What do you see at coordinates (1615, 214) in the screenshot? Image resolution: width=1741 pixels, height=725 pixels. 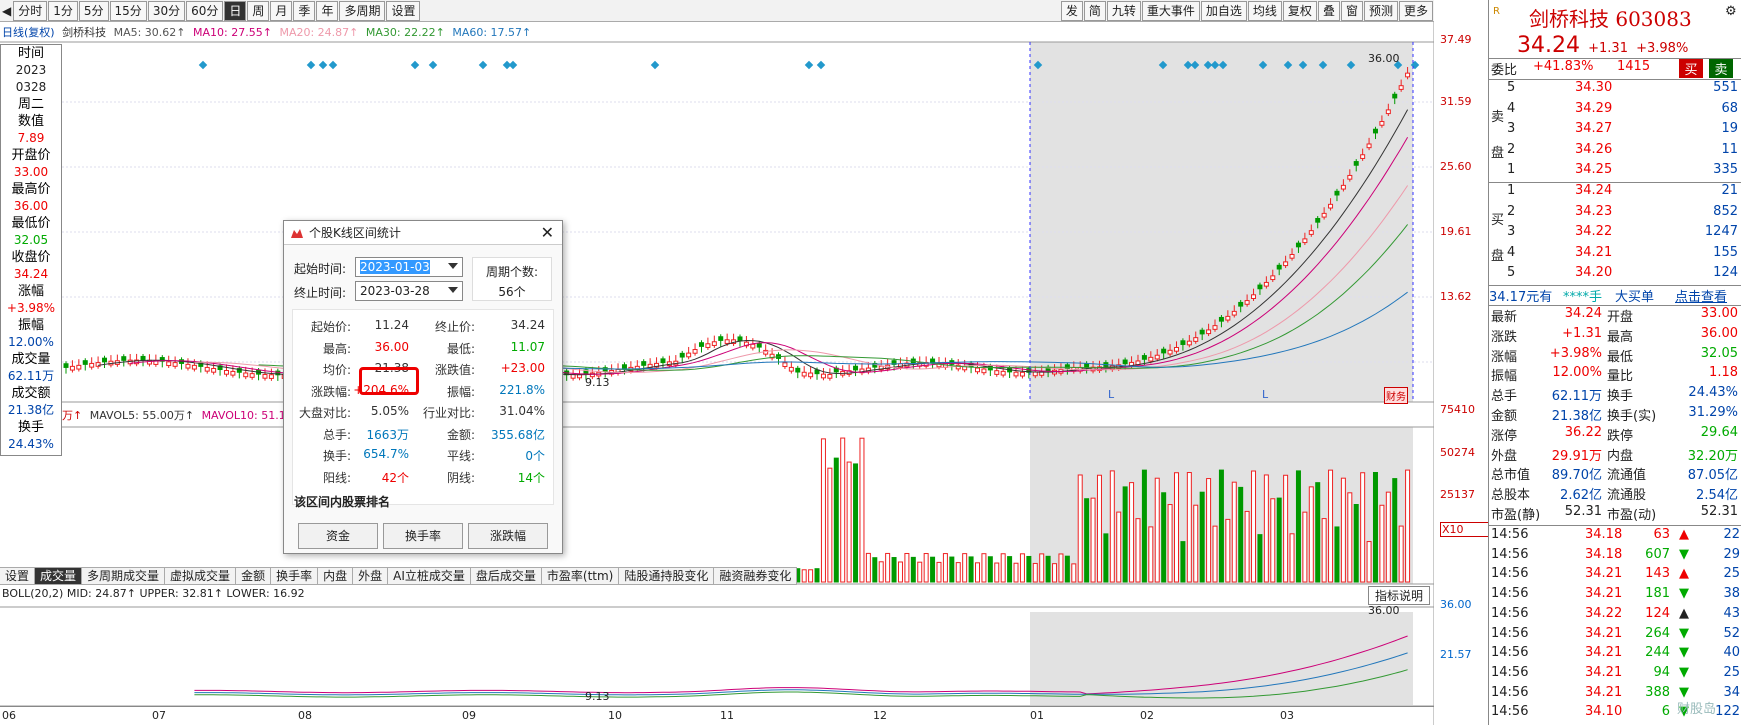 I see `buy-row-1: 2 34.23 852` at bounding box center [1615, 214].